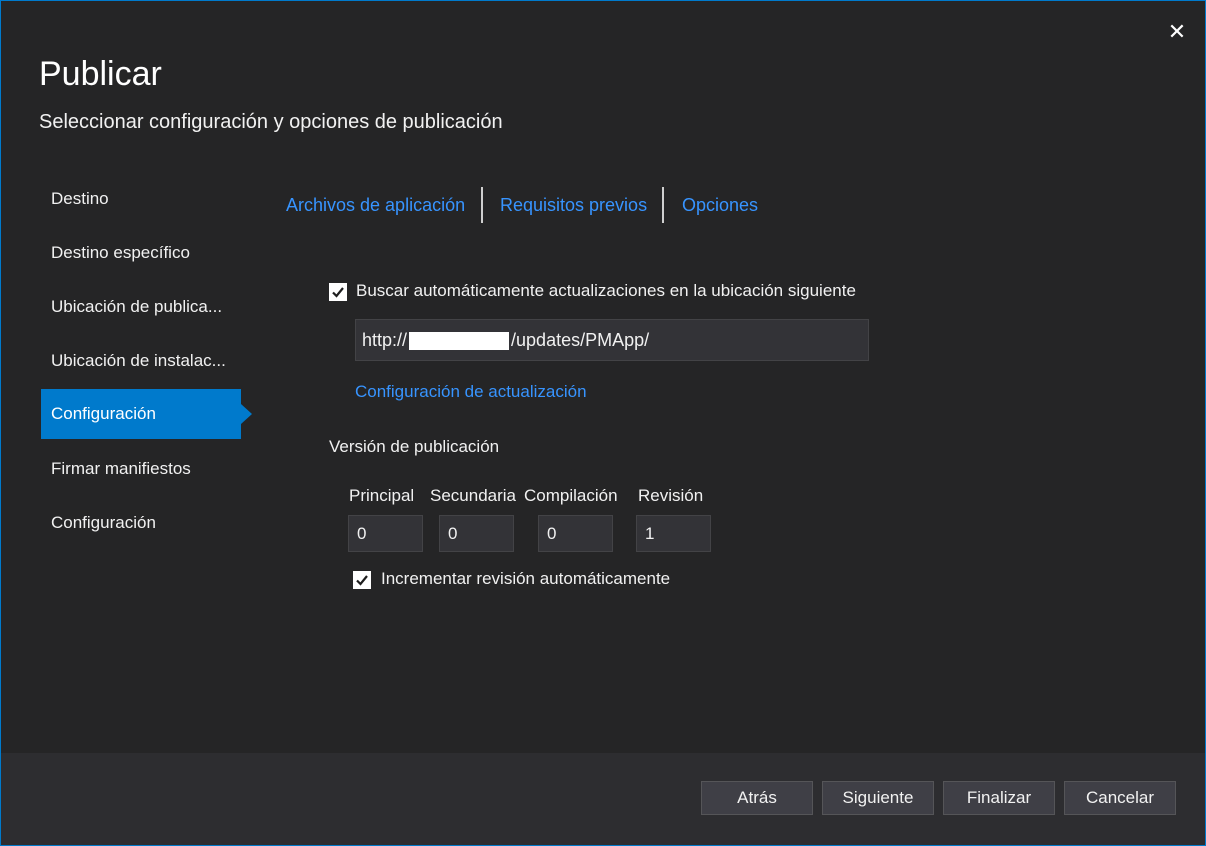 The image size is (1206, 846). I want to click on update-location-input: http:// /updates/PMApp/, so click(612, 340).